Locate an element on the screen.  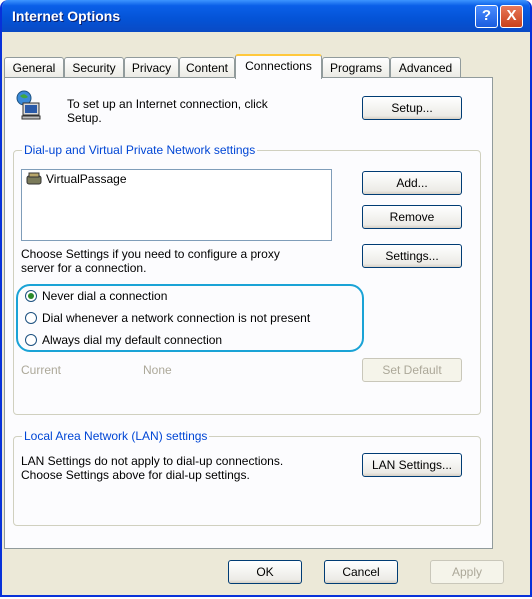
tab-privacy: Privacy is located at coordinates (151, 67).